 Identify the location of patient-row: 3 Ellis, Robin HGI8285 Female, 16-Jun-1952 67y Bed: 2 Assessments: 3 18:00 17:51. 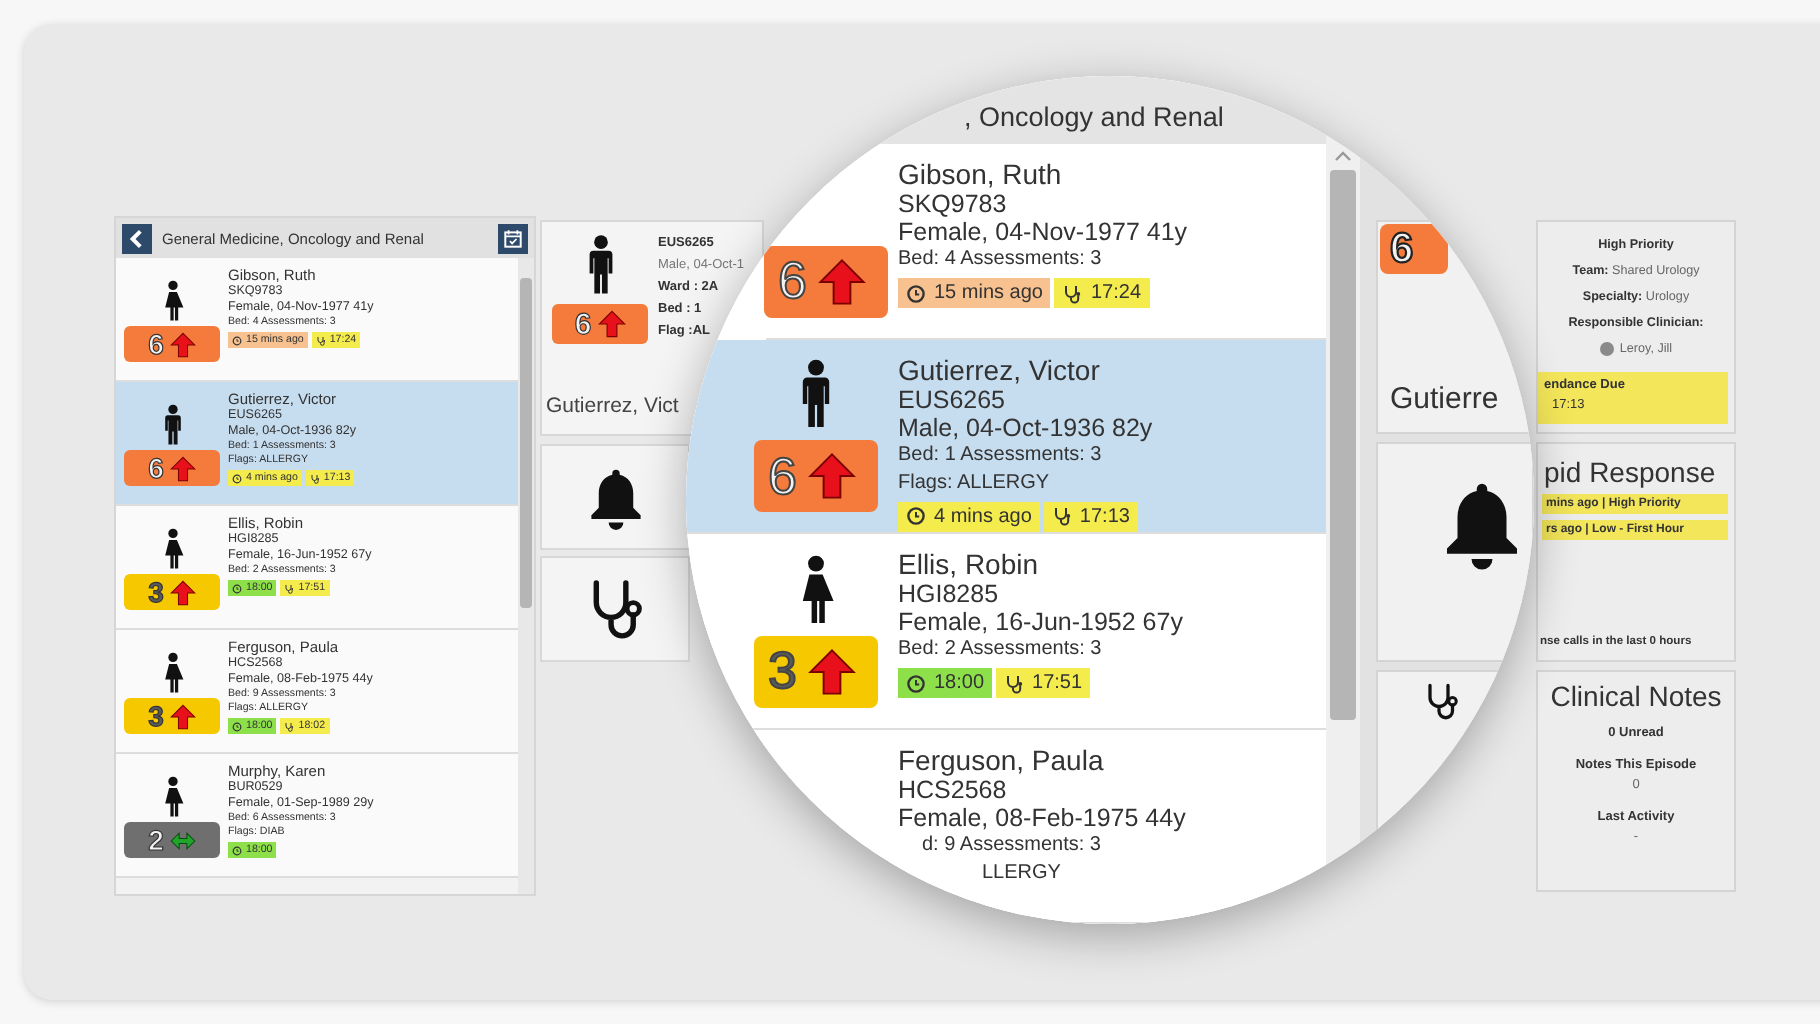
(1006, 631).